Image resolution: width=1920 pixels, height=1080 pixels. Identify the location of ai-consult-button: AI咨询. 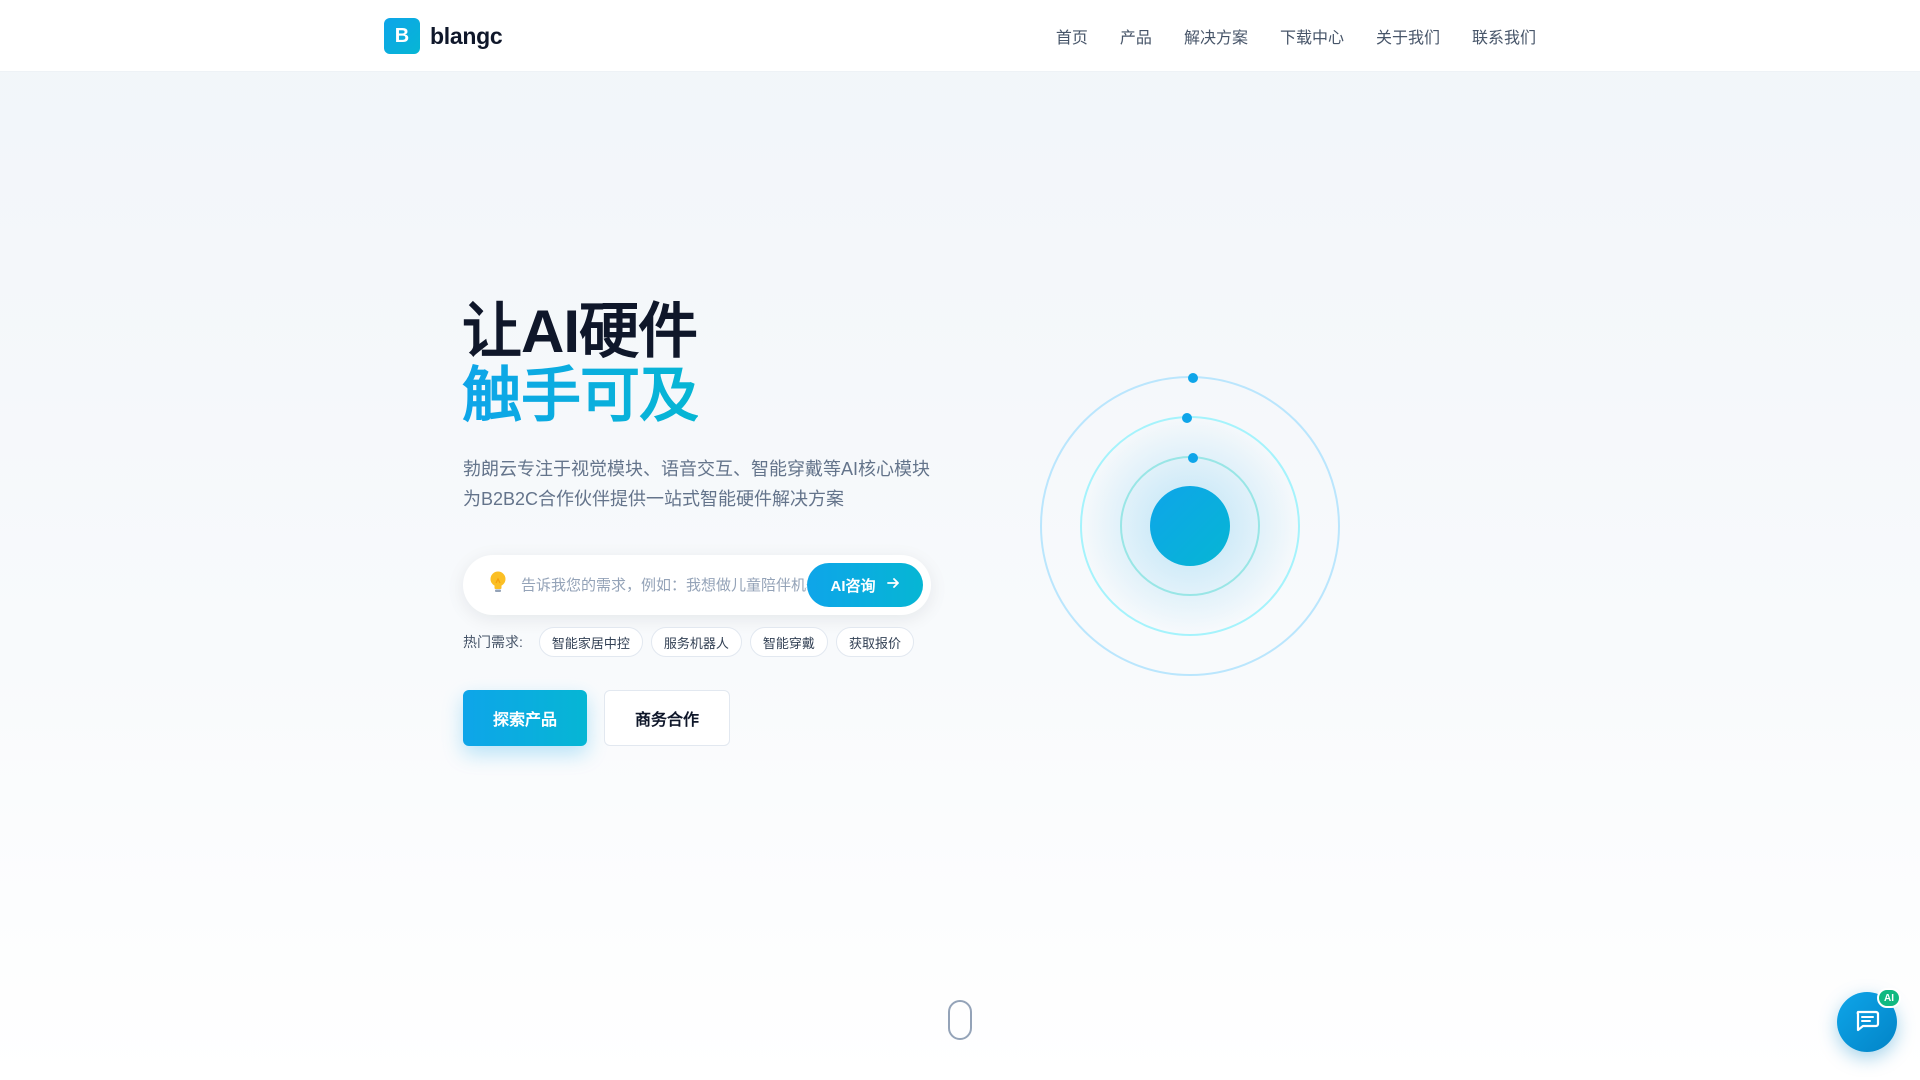
(865, 585).